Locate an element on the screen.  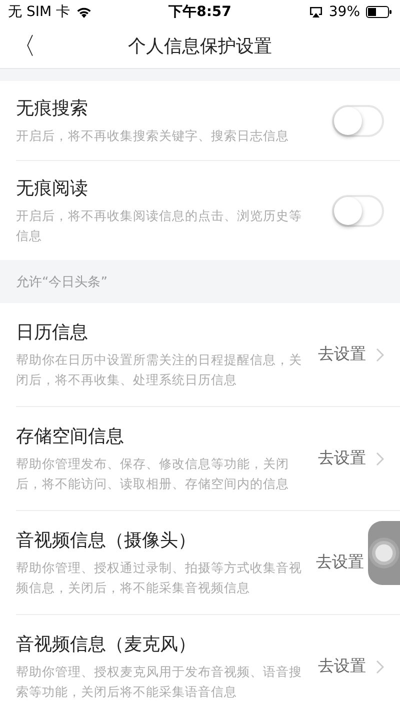
setting-description: 开启后，将不再收集搜索关键字、搜索日志信息 is located at coordinates (153, 135).